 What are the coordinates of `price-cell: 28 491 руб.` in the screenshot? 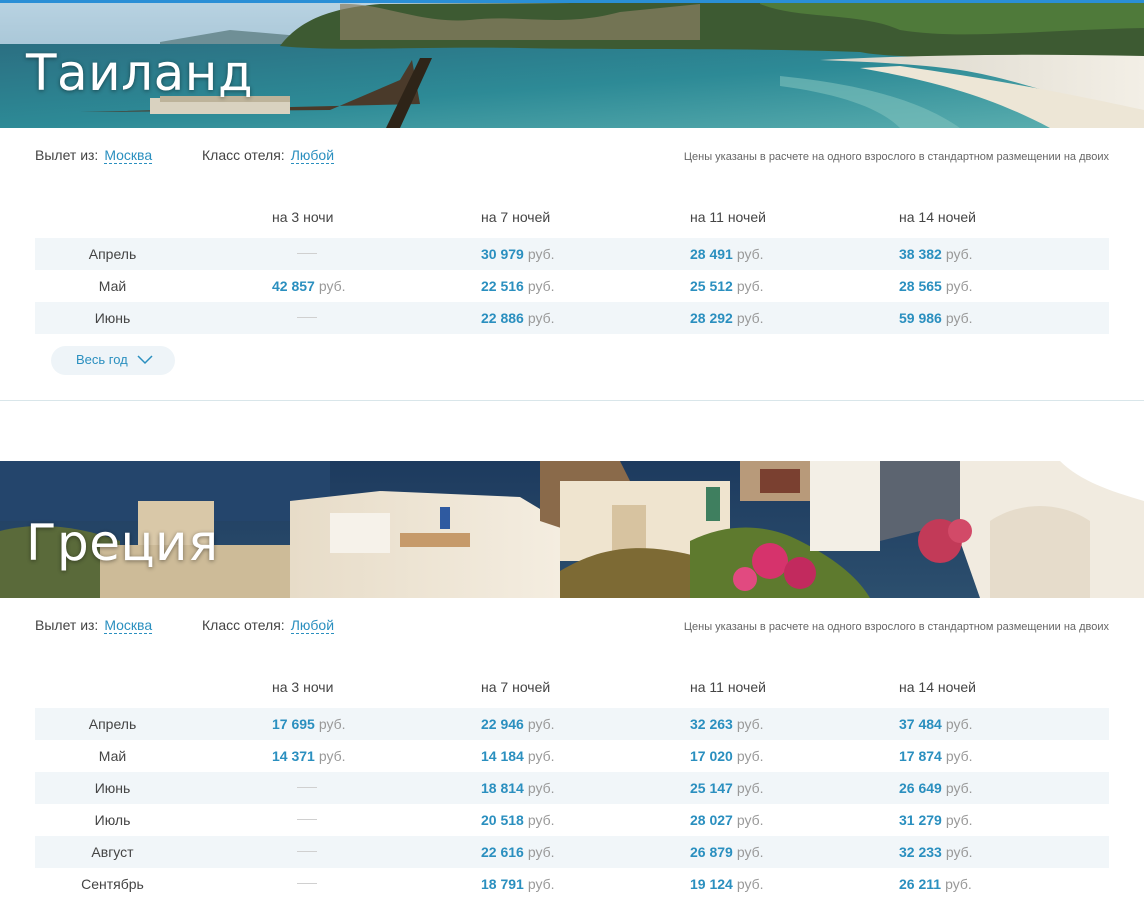 It's located at (727, 254).